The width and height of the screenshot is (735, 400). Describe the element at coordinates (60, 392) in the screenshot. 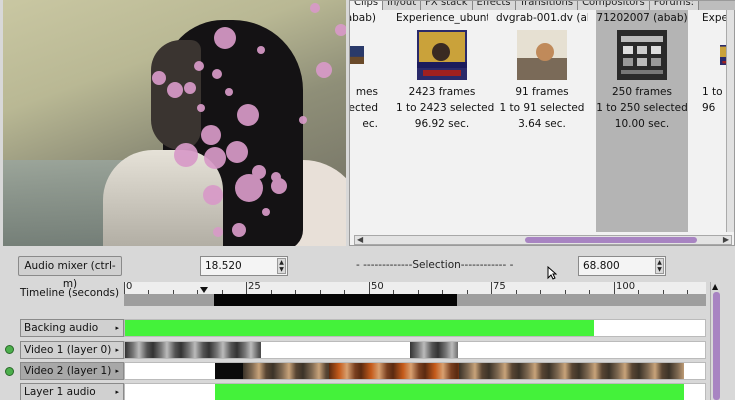

I see `track-label: Layer 1 audio` at that location.